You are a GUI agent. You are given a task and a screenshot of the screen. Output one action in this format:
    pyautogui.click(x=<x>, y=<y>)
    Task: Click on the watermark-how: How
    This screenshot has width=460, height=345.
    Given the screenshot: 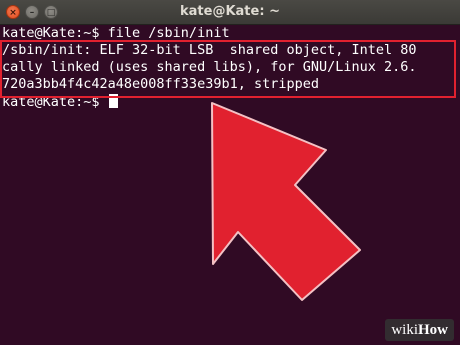 What is the action you would take?
    pyautogui.click(x=433, y=330)
    